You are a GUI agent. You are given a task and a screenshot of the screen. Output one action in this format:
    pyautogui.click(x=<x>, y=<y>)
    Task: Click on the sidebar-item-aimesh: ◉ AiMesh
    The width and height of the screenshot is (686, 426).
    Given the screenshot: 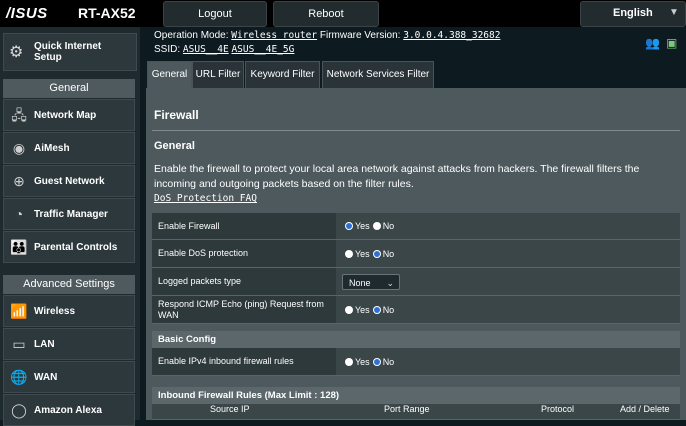 What is the action you would take?
    pyautogui.click(x=69, y=148)
    